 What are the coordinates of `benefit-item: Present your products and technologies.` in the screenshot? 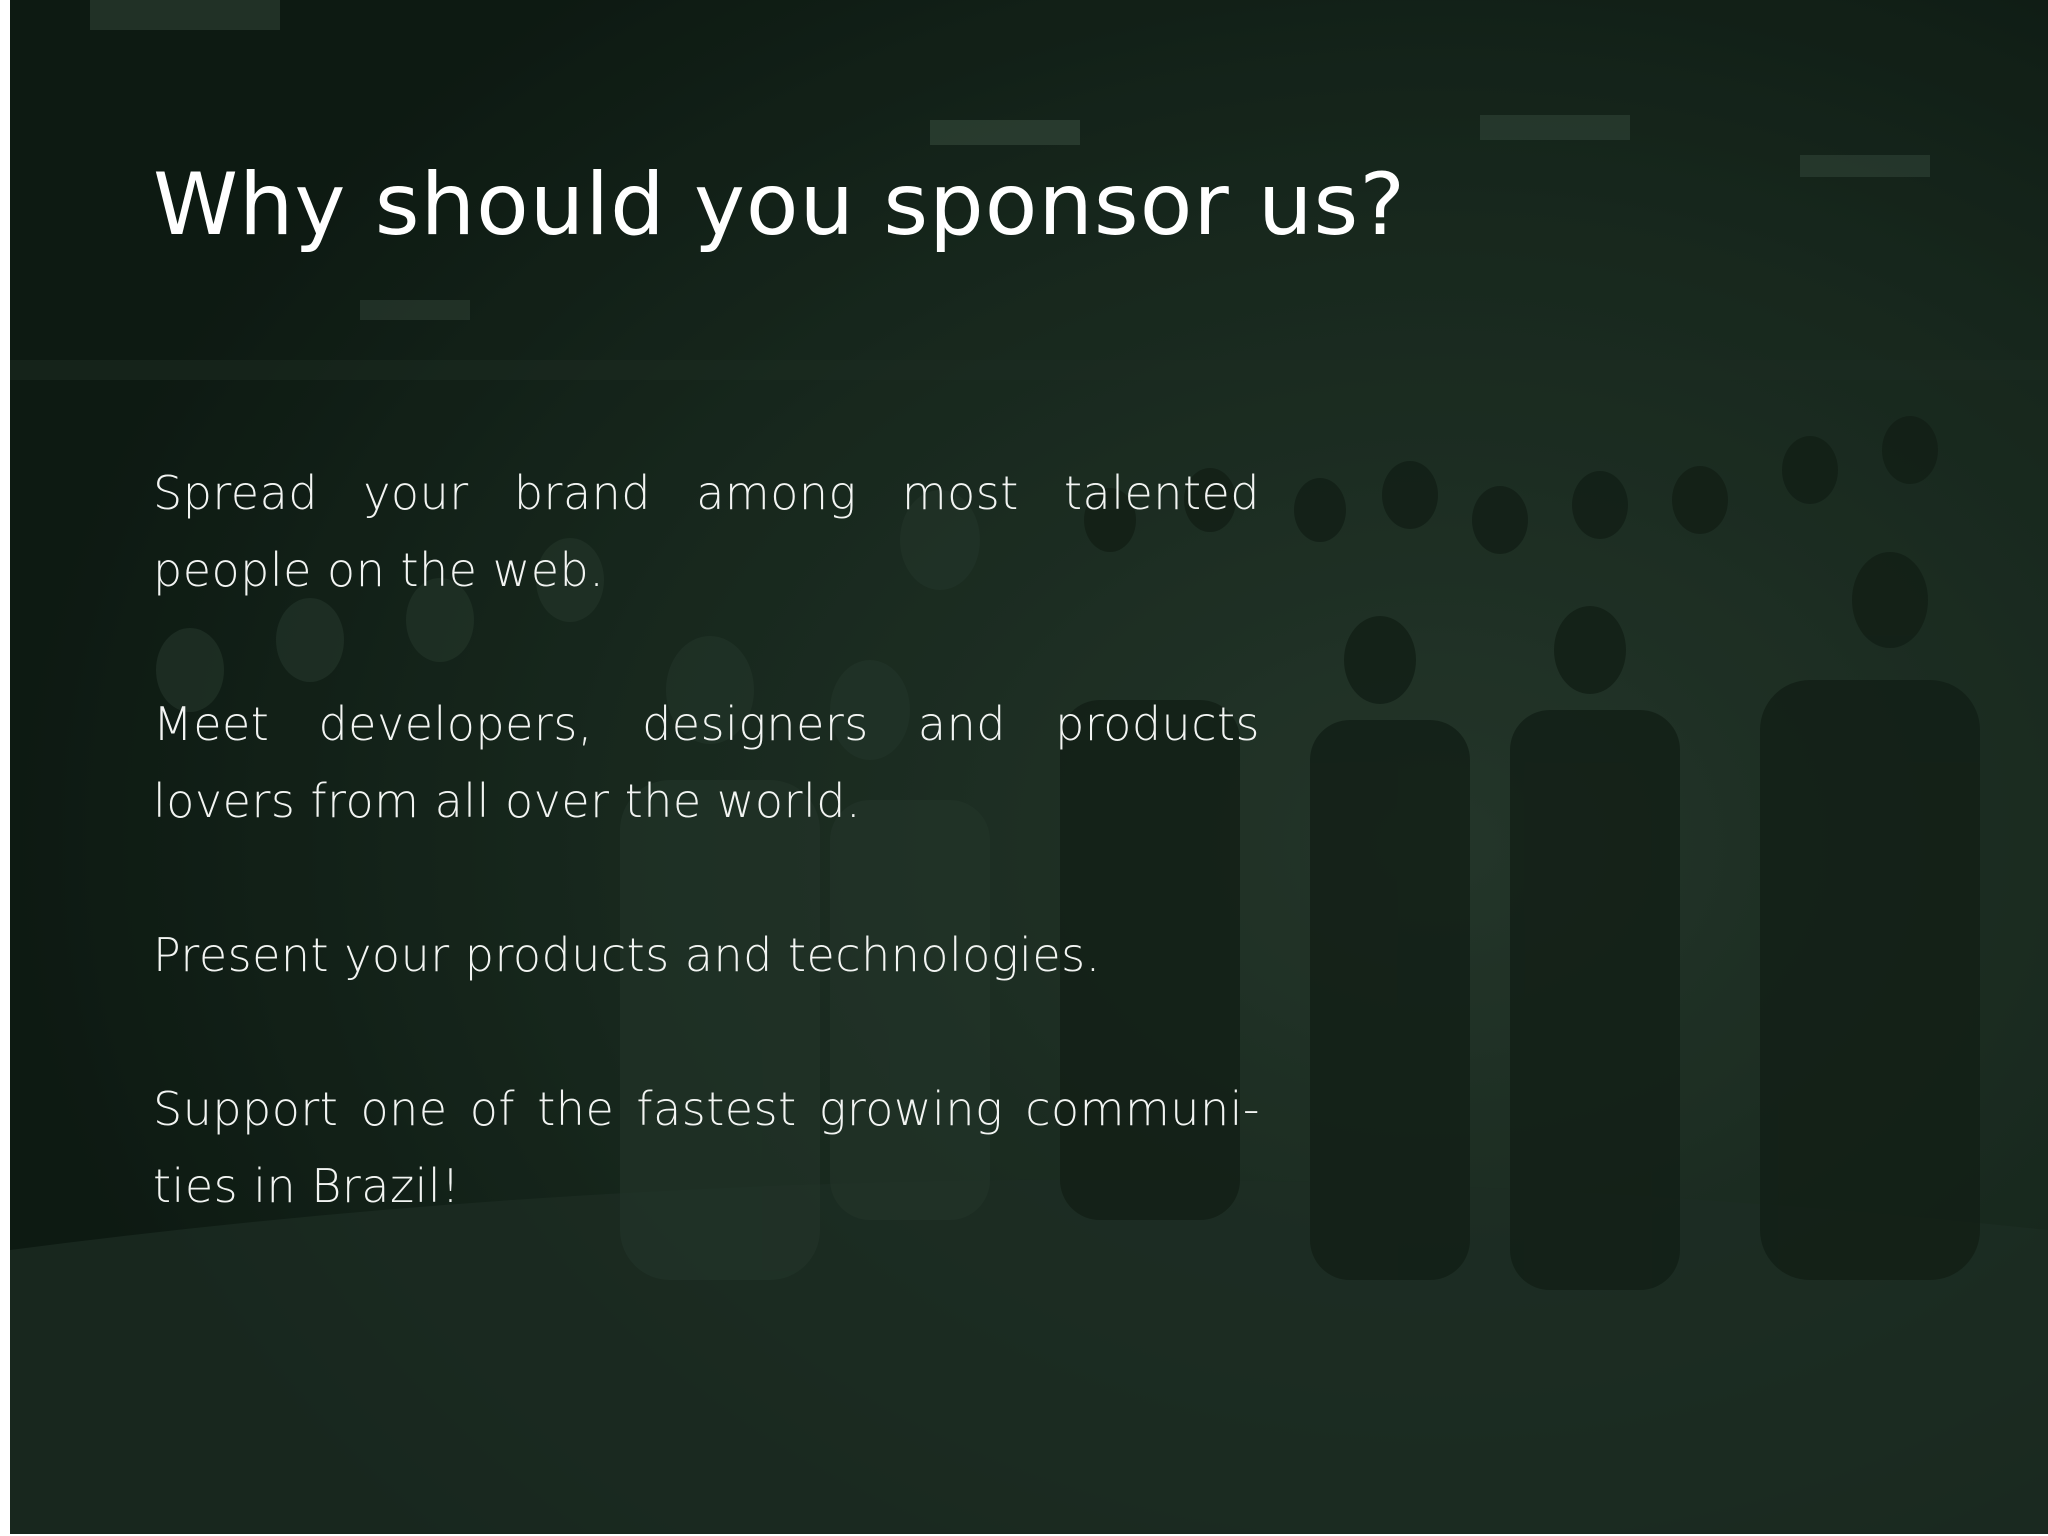 It's located at (627, 955).